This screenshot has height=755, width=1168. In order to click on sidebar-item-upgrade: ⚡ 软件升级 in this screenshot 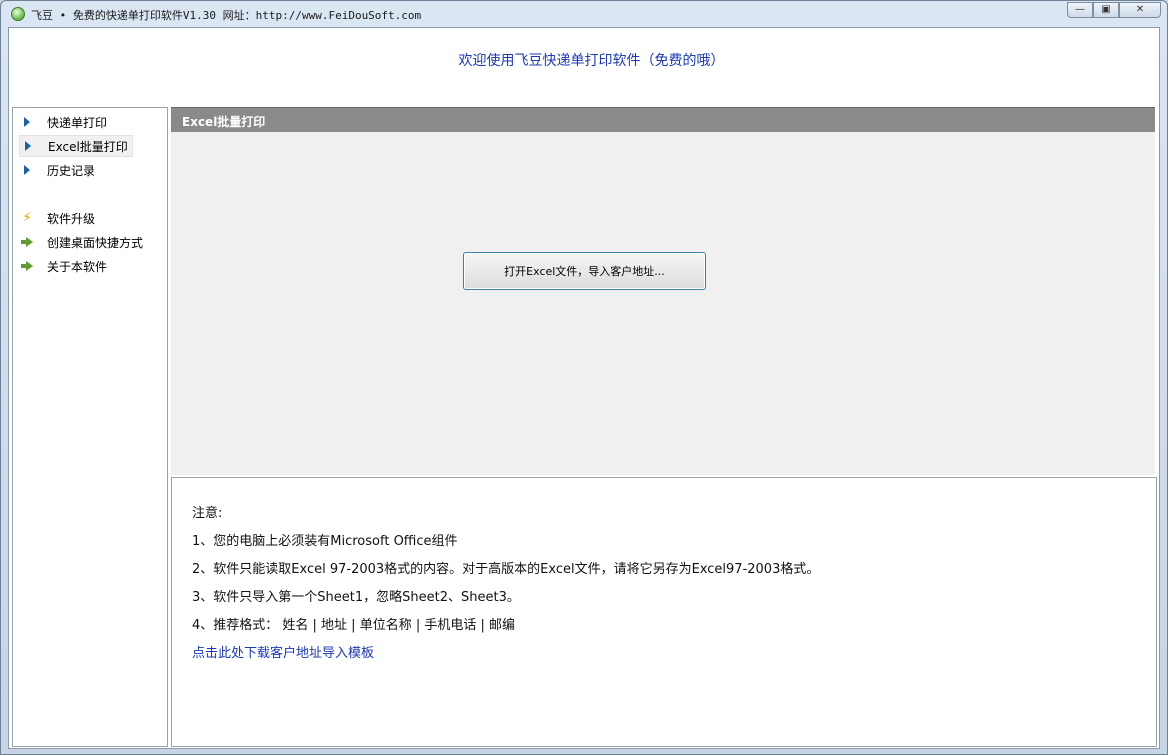, I will do `click(59, 218)`.